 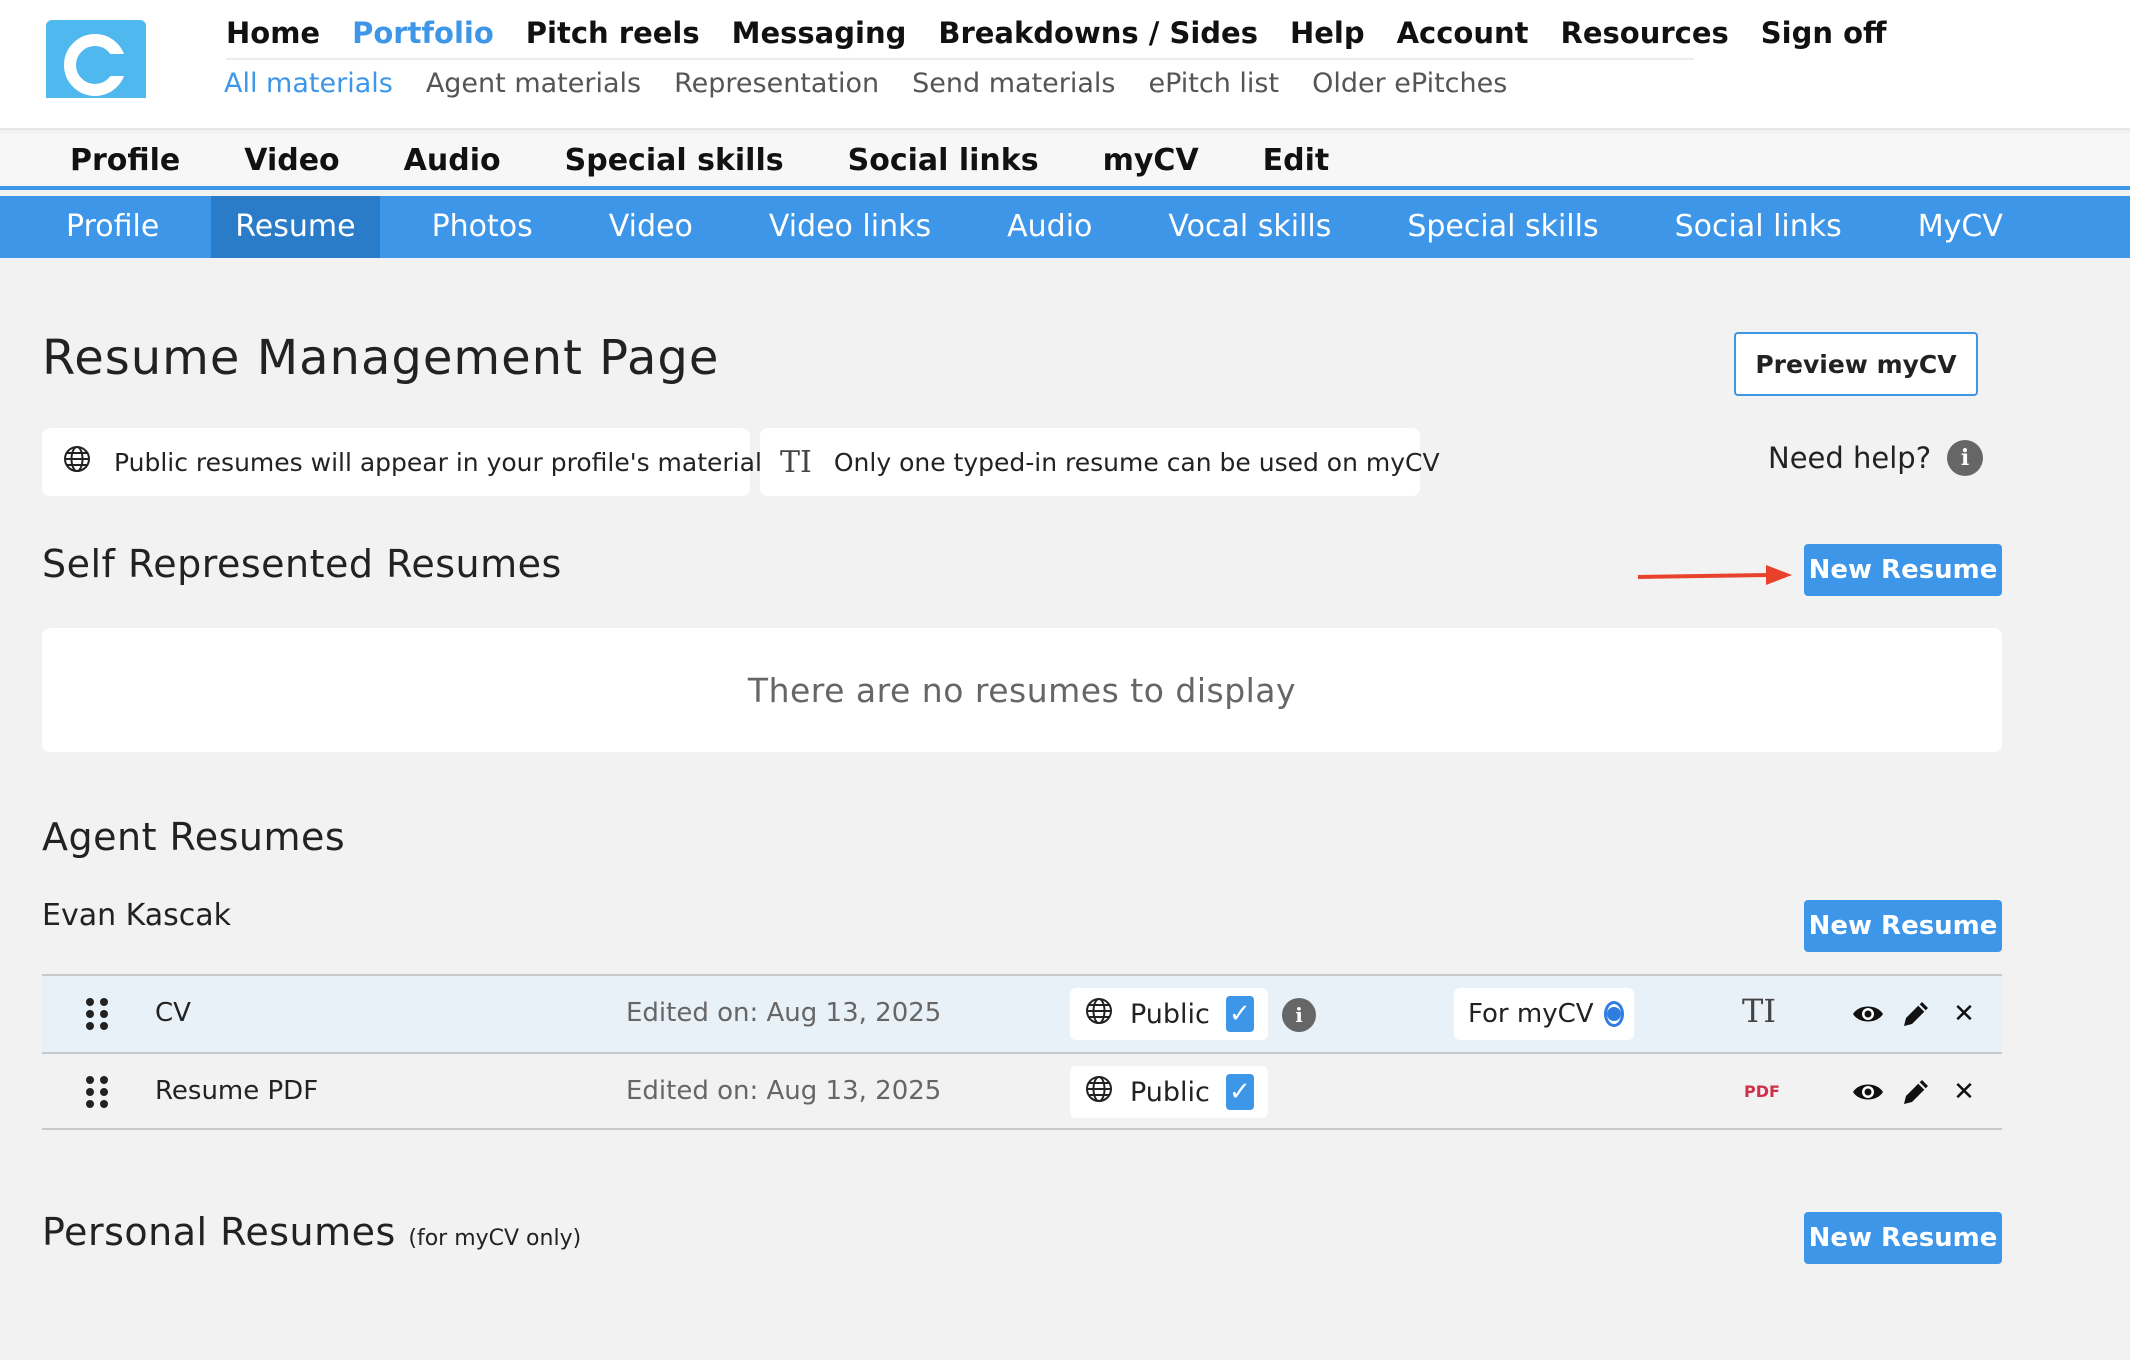 I want to click on agent-resumes-title: Agent Resumes, so click(x=194, y=837).